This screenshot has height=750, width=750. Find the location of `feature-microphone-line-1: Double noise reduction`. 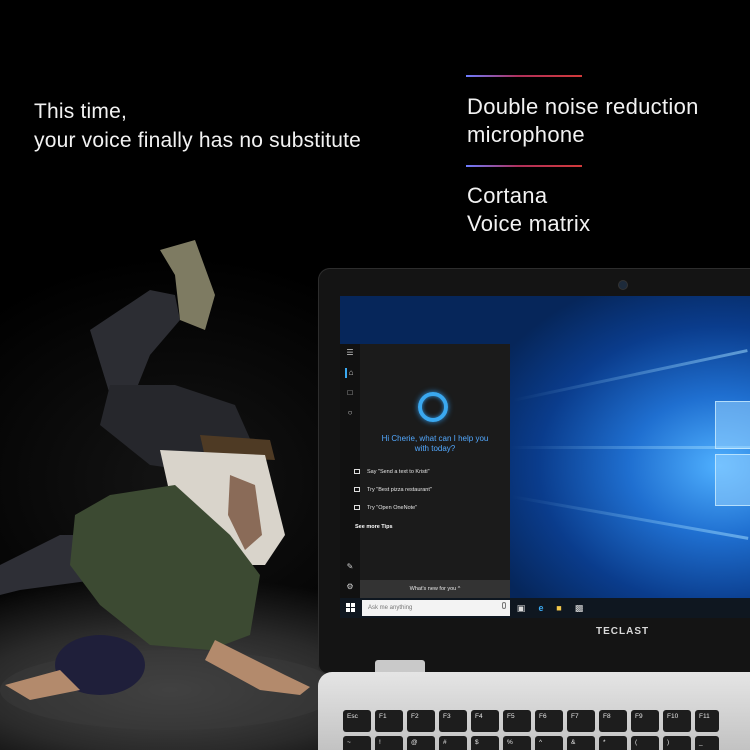

feature-microphone-line-1: Double noise reduction is located at coordinates (583, 106).